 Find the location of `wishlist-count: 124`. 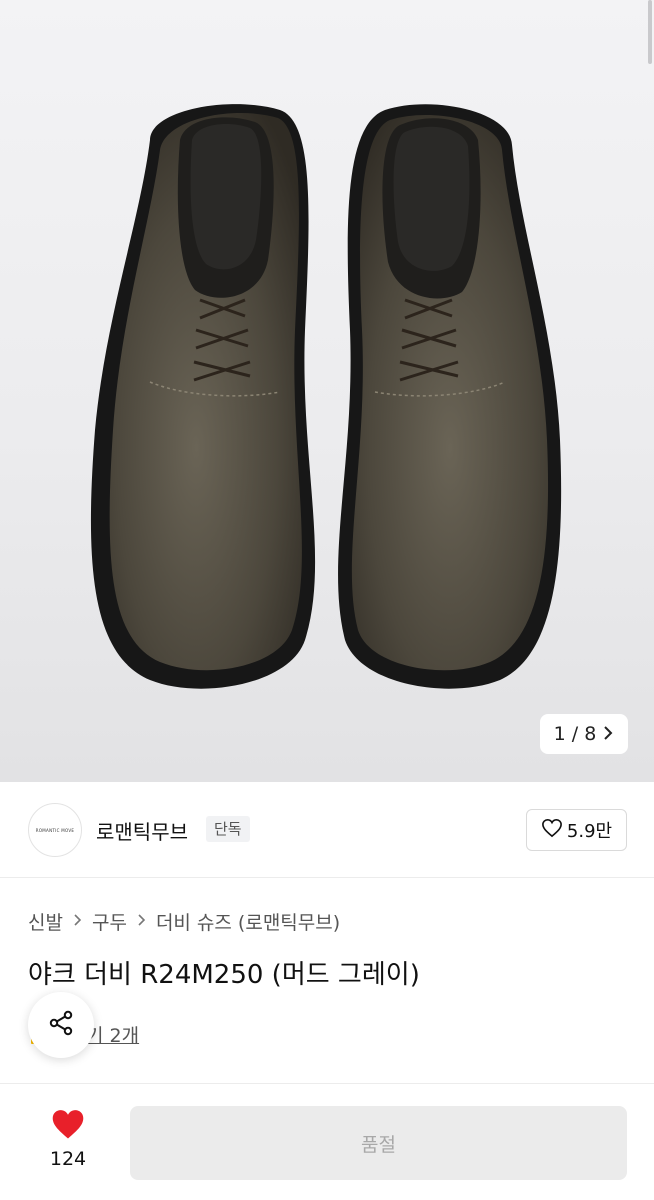

wishlist-count: 124 is located at coordinates (68, 1159).